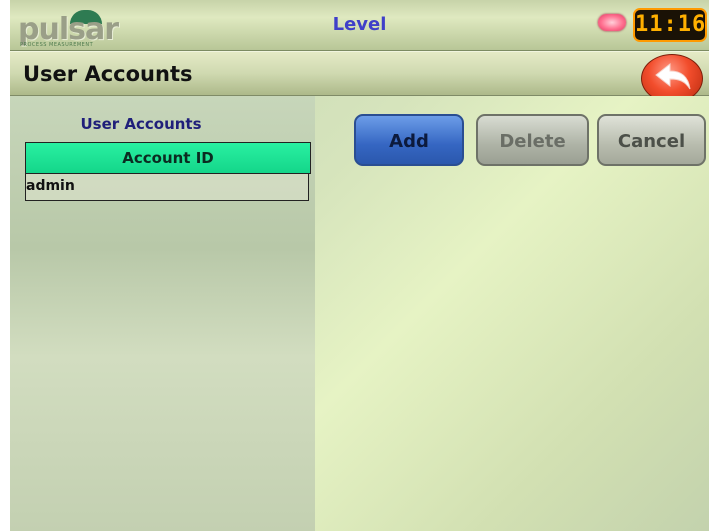 The width and height of the screenshot is (709, 531). I want to click on add-button: Add, so click(409, 140).